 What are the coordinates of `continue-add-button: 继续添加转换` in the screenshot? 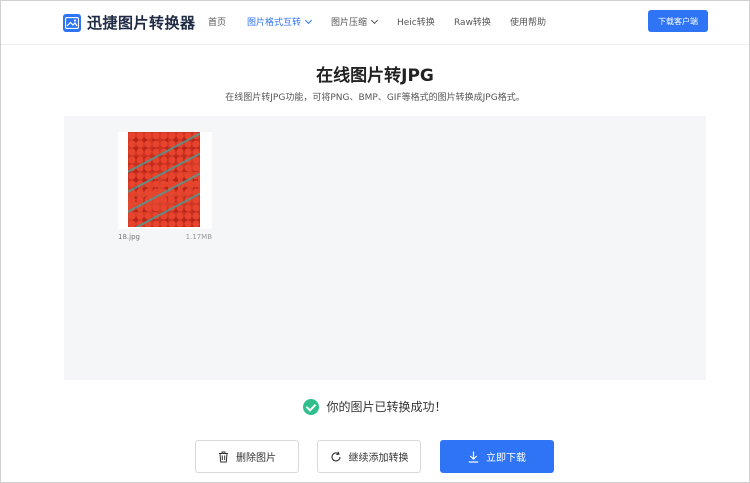 It's located at (369, 456).